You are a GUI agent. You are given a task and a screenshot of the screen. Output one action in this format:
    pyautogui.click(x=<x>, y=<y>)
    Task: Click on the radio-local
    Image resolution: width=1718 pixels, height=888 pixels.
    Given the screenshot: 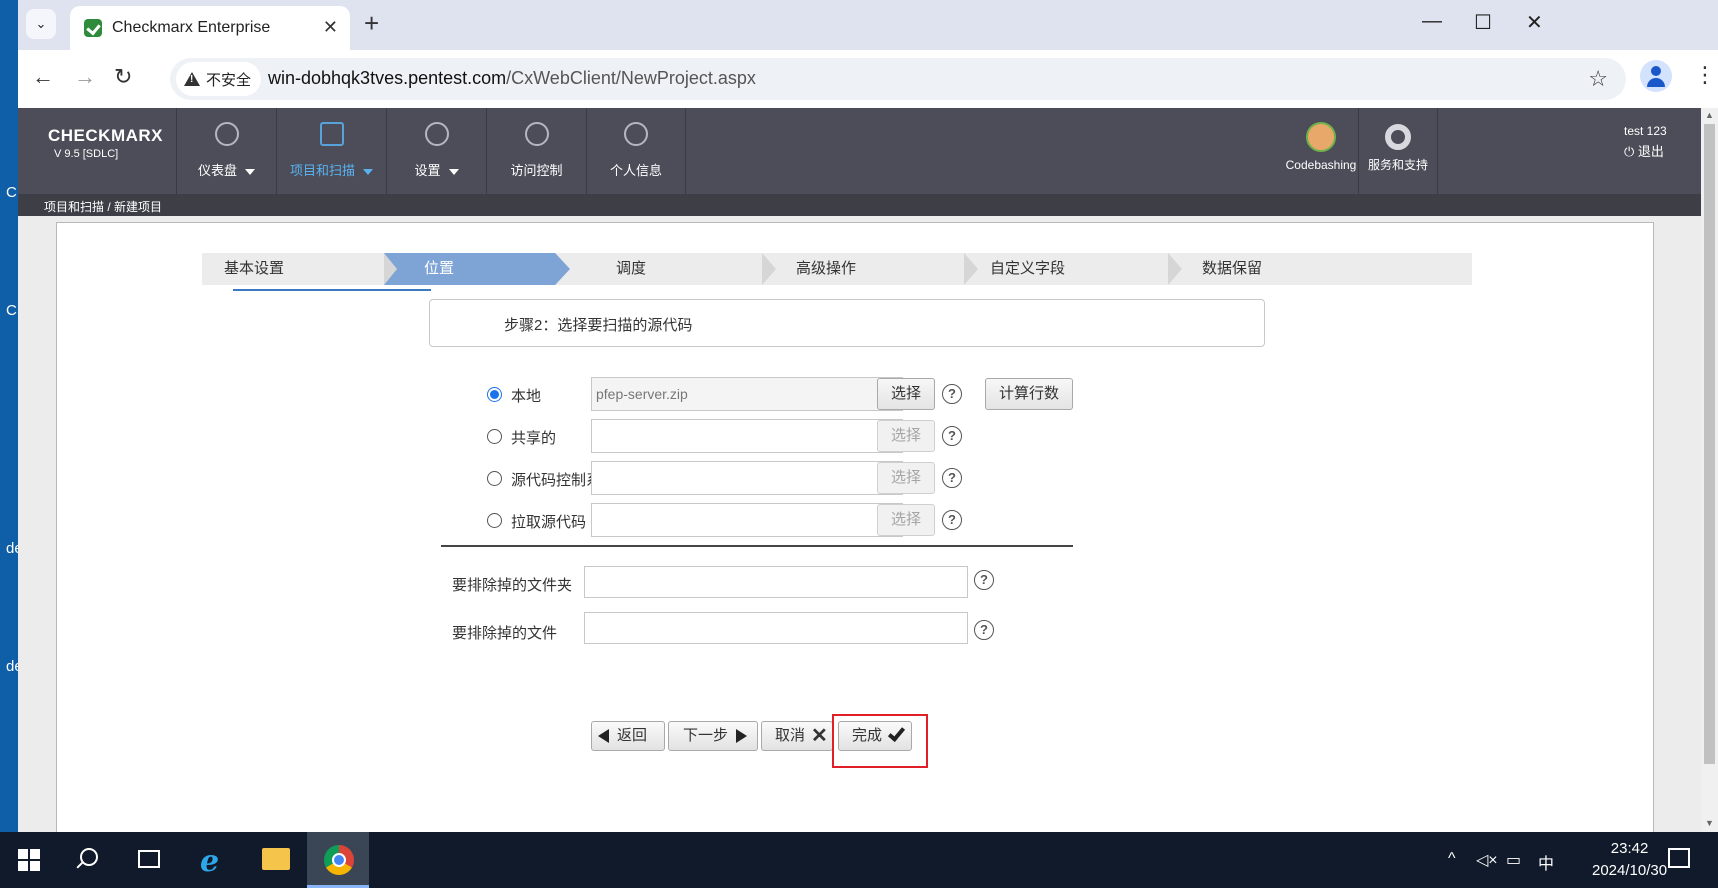 What is the action you would take?
    pyautogui.click(x=494, y=394)
    